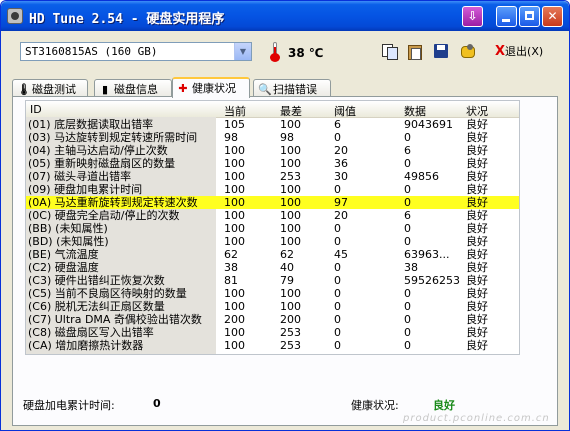 The height and width of the screenshot is (431, 570). Describe the element at coordinates (133, 87) in the screenshot. I see `tab-disk-info: ▮ 磁盘信息` at that location.